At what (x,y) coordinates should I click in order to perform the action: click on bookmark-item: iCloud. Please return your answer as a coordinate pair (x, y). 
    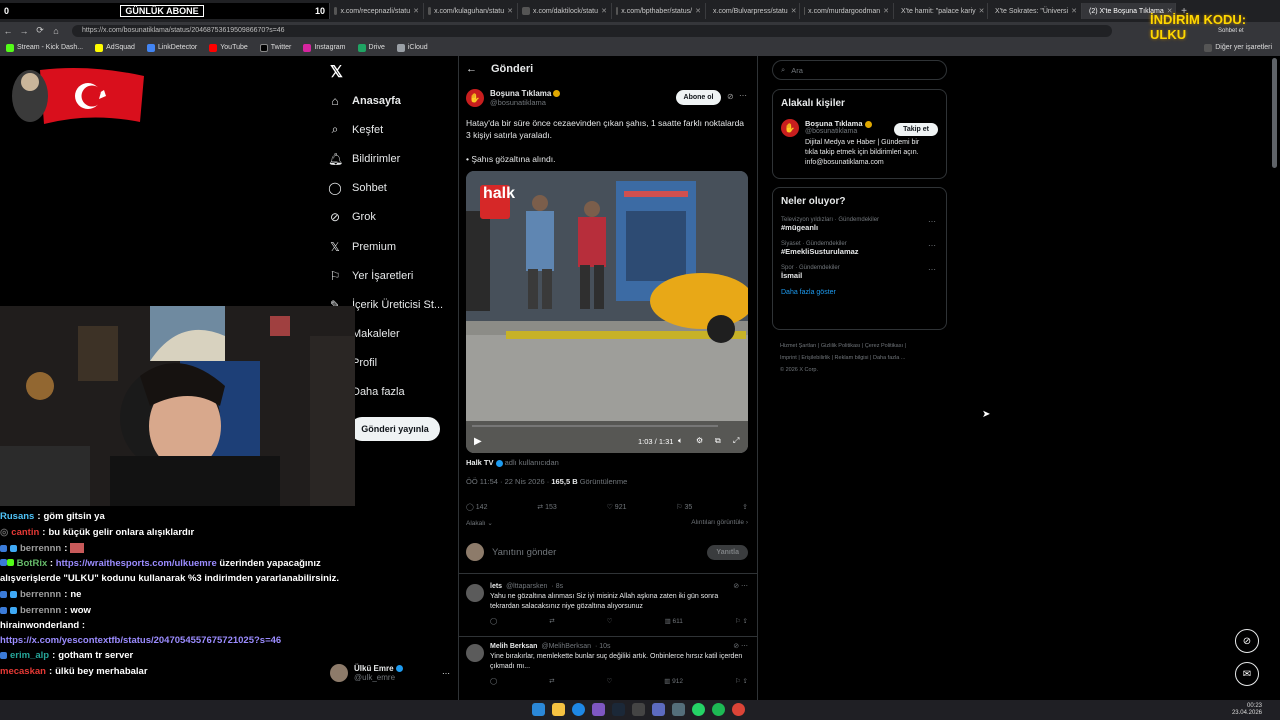
    Looking at the image, I should click on (412, 47).